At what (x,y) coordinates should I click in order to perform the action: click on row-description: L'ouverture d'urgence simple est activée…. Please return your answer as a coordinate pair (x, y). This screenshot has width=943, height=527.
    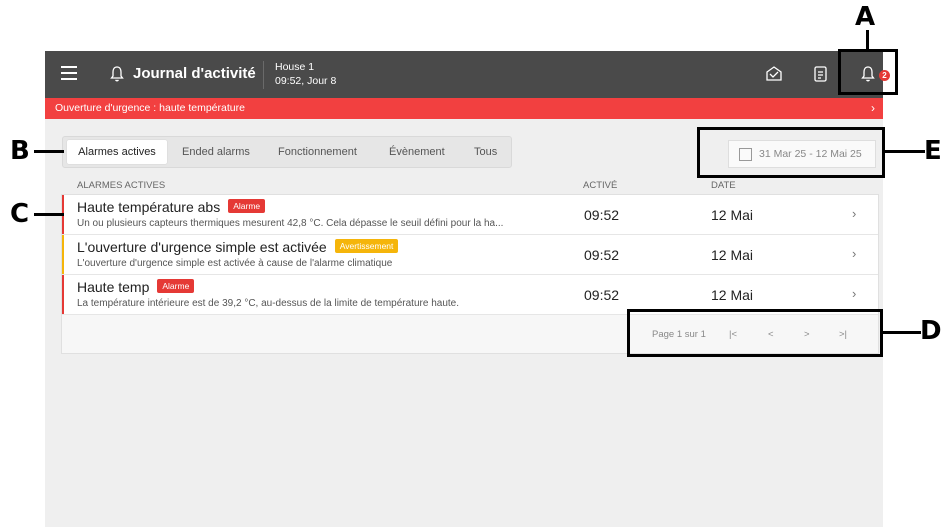
    Looking at the image, I should click on (235, 263).